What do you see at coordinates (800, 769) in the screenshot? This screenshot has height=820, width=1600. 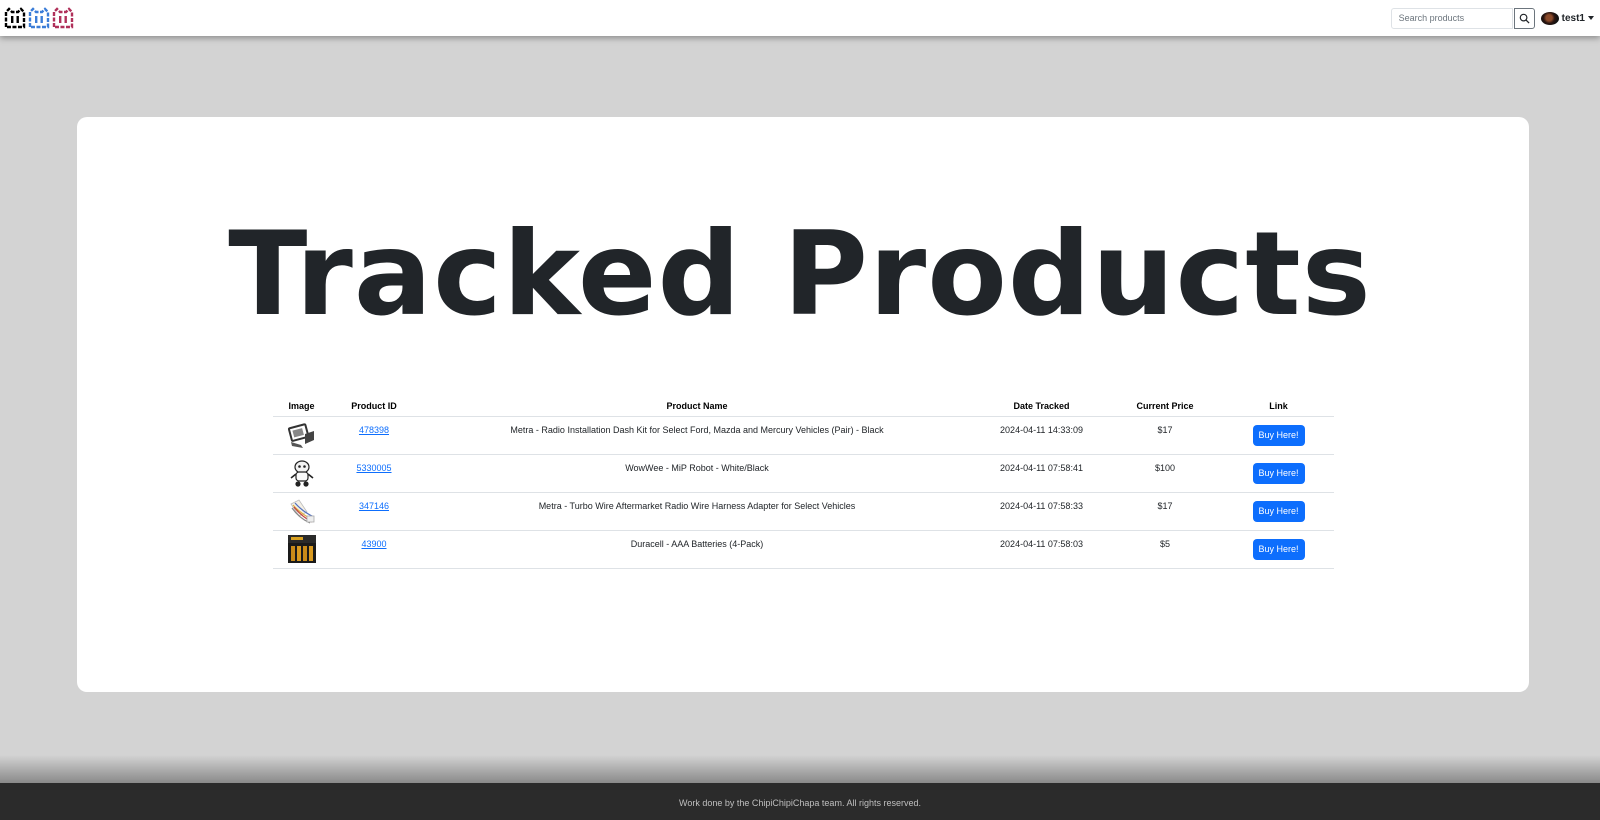 I see `footer-shadow` at bounding box center [800, 769].